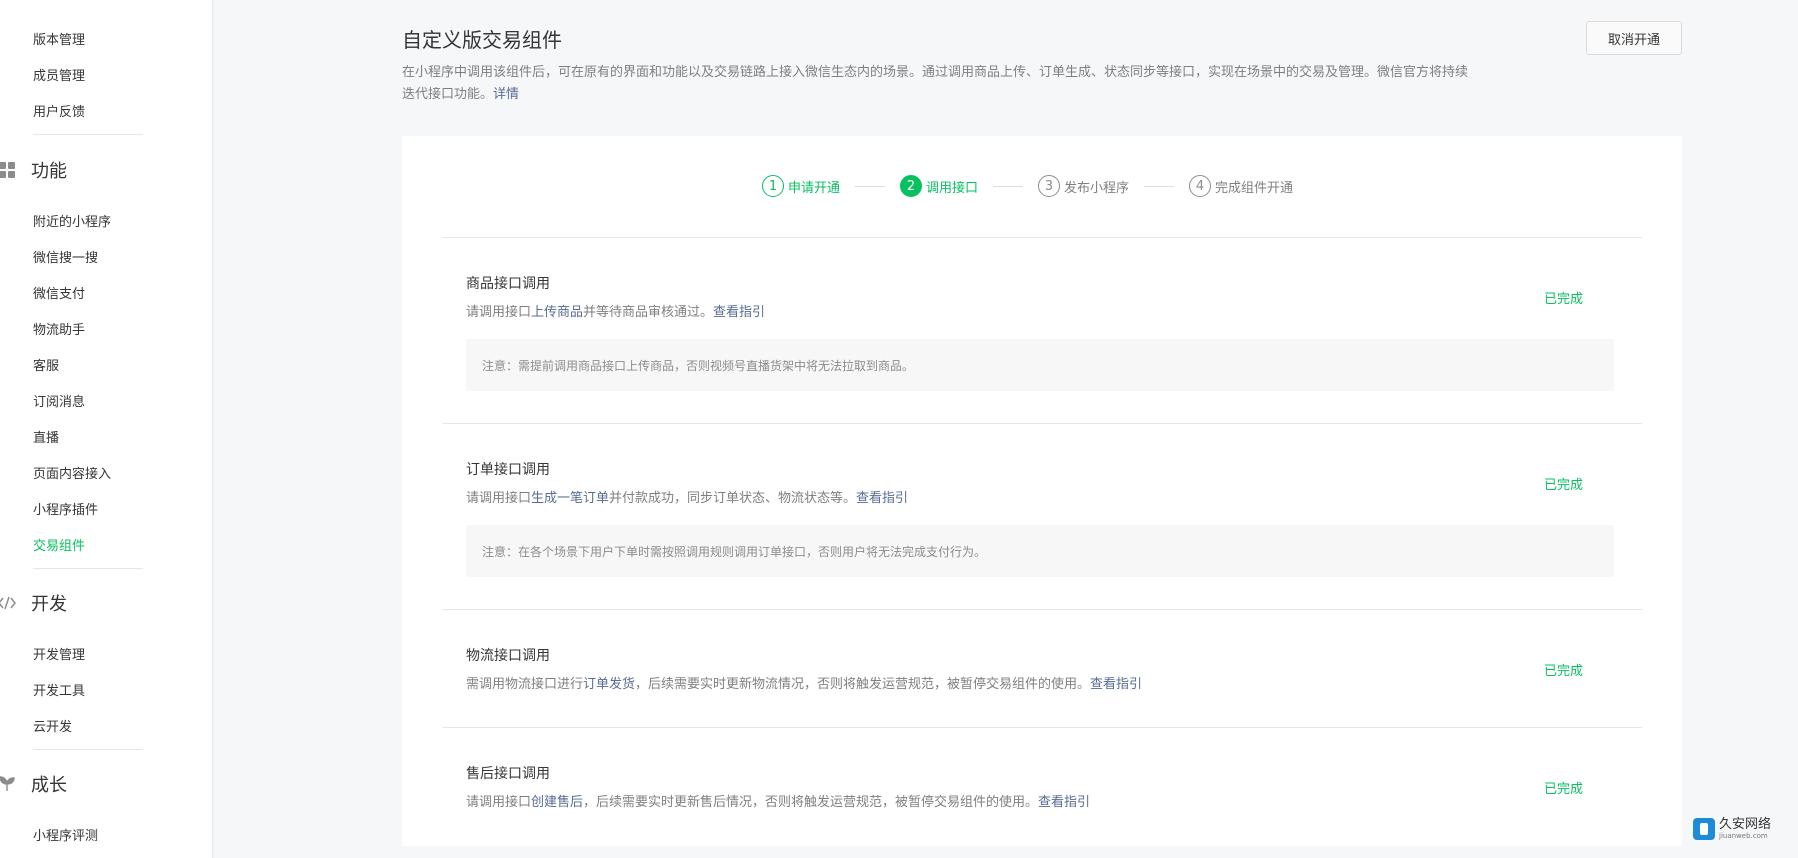  I want to click on sidebar-item-nearby-miniprogram: 附近的小程序, so click(72, 220).